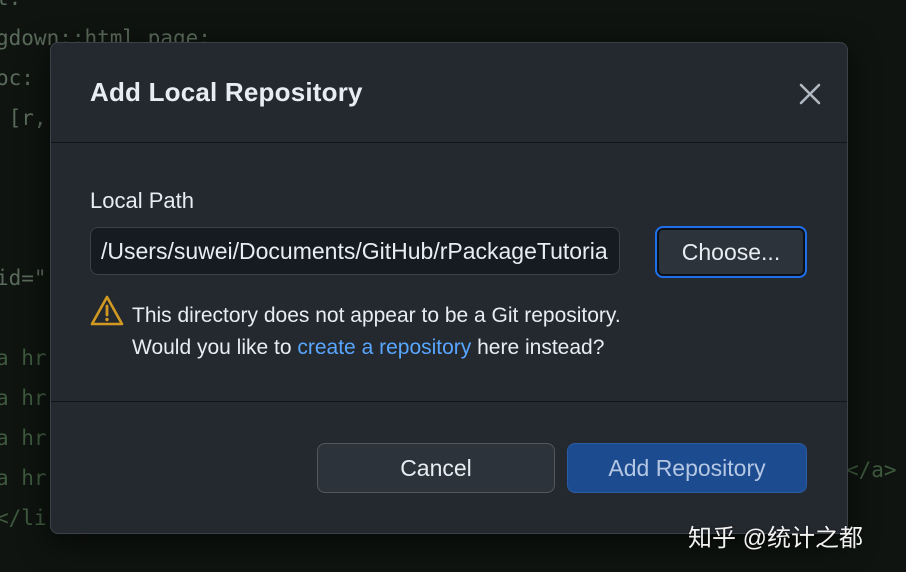 The height and width of the screenshot is (572, 906). I want to click on add-repository-button: Add Repository, so click(687, 468).